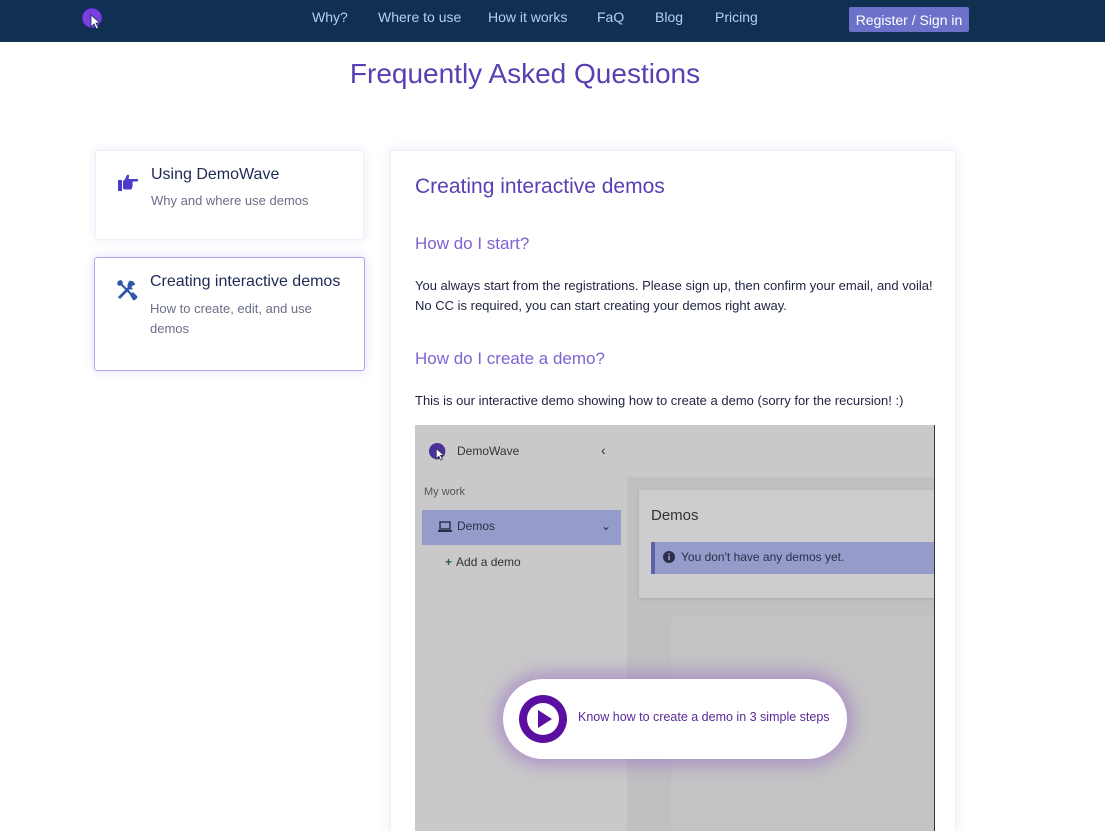 Image resolution: width=1105 pixels, height=831 pixels. What do you see at coordinates (444, 492) in the screenshot?
I see `demo-section-label: My work` at bounding box center [444, 492].